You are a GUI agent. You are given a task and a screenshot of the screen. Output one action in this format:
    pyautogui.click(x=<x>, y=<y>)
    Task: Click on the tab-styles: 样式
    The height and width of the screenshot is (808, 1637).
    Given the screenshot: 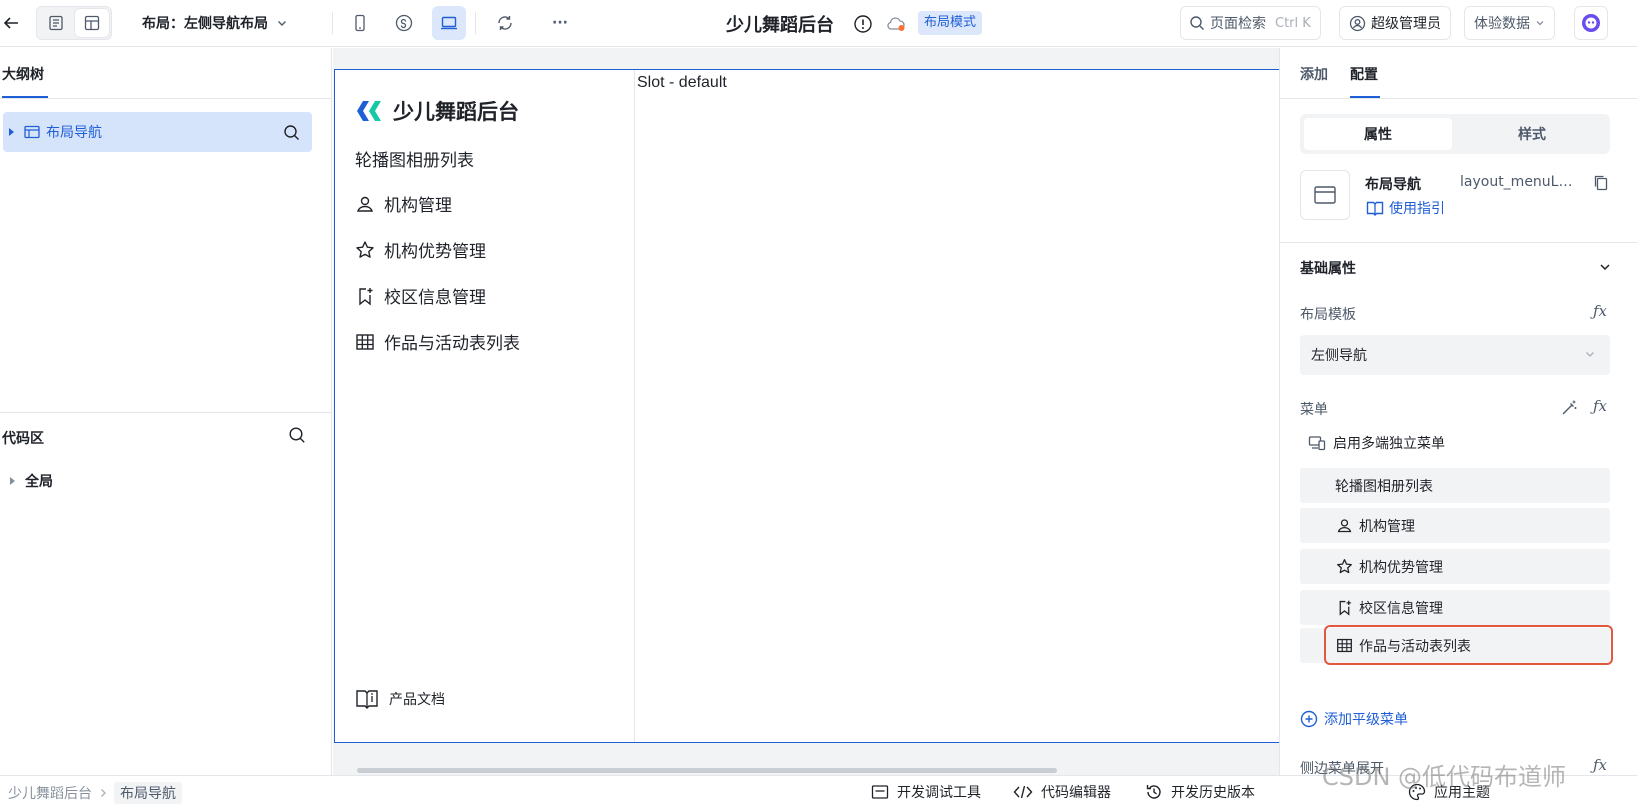 What is the action you would take?
    pyautogui.click(x=1532, y=134)
    